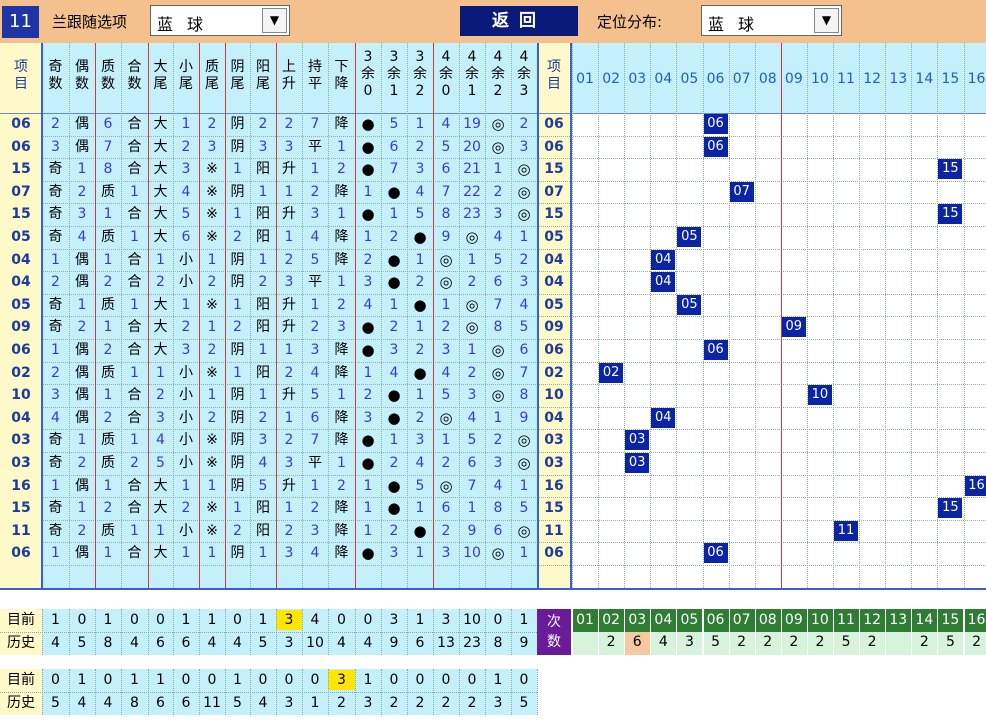  What do you see at coordinates (160, 643) in the screenshot?
I see `stats-history-value: 6` at bounding box center [160, 643].